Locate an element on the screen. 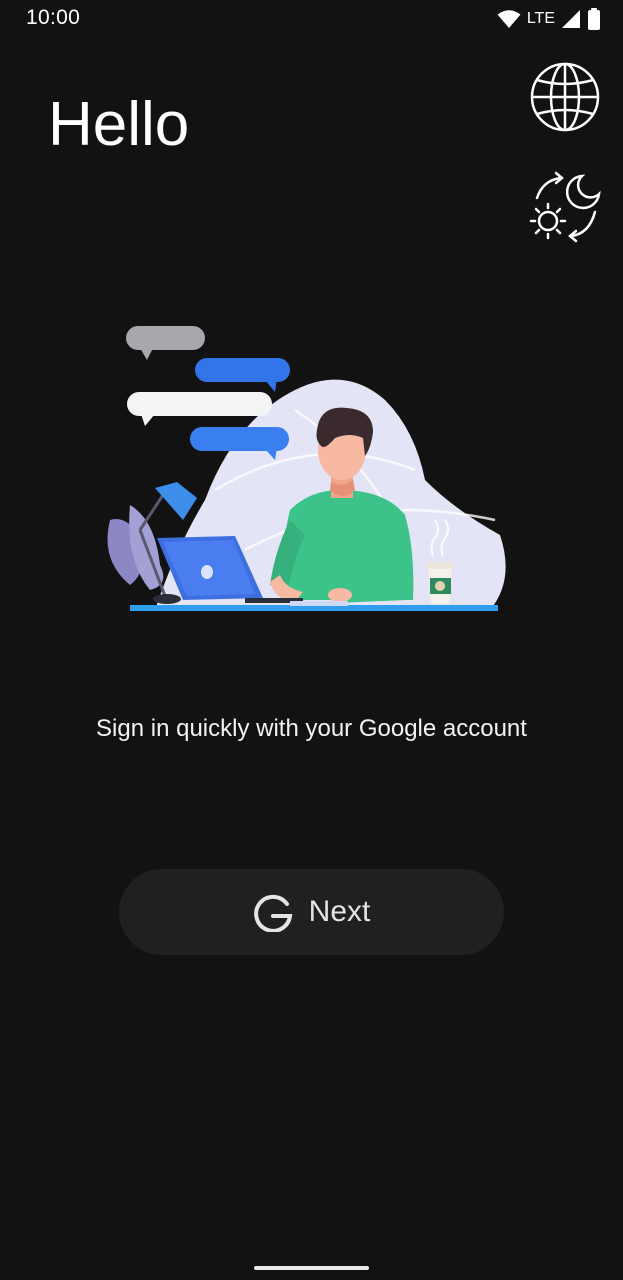 This screenshot has width=623, height=1280. google-g-icon is located at coordinates (272, 913).